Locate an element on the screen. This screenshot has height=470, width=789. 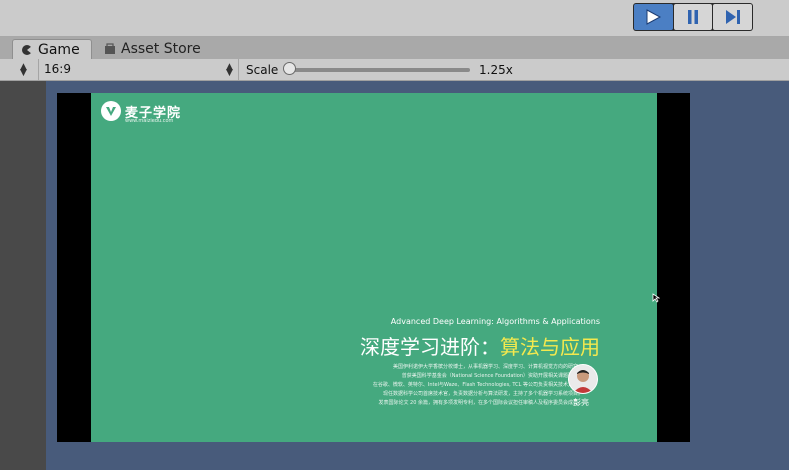
tab-asset-store: Asset Store is located at coordinates (152, 49).